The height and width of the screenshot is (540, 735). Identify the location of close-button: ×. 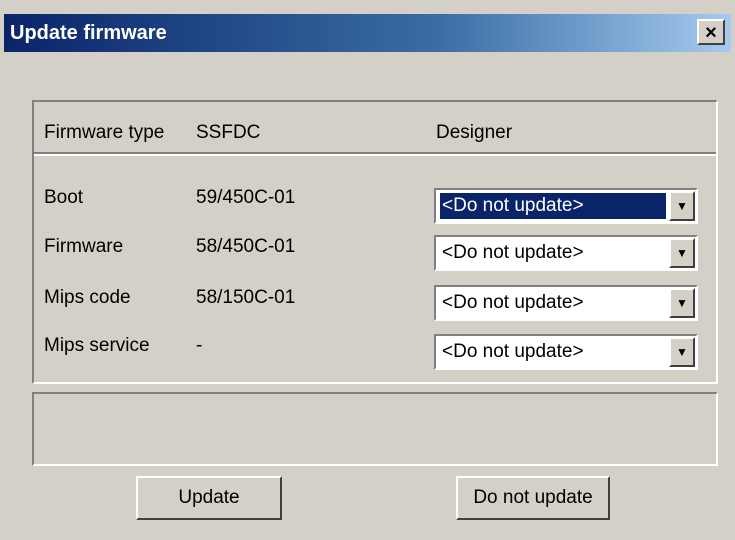
(711, 32).